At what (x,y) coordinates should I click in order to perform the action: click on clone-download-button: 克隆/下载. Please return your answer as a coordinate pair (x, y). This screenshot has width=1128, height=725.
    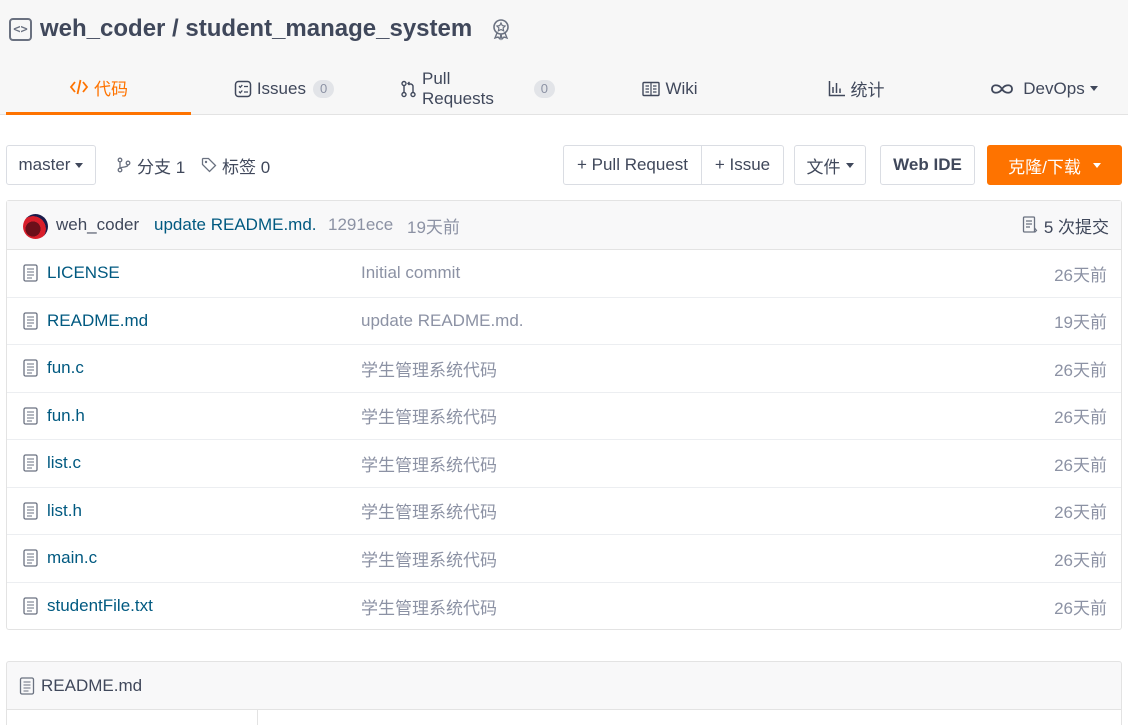
    Looking at the image, I should click on (1054, 165).